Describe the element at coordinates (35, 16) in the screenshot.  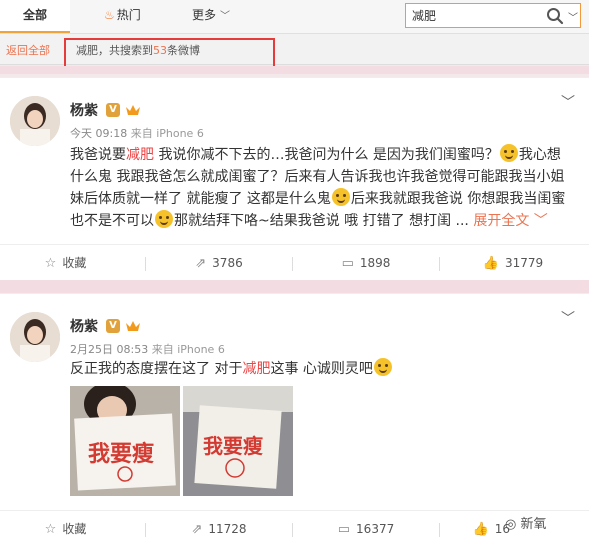
I see `tab-all: 全部` at that location.